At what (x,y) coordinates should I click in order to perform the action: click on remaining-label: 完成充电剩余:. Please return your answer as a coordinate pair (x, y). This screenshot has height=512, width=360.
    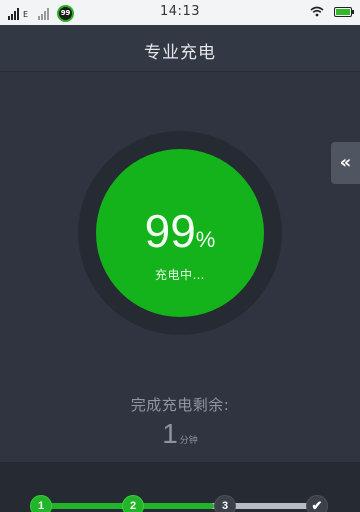
    Looking at the image, I should click on (180, 405).